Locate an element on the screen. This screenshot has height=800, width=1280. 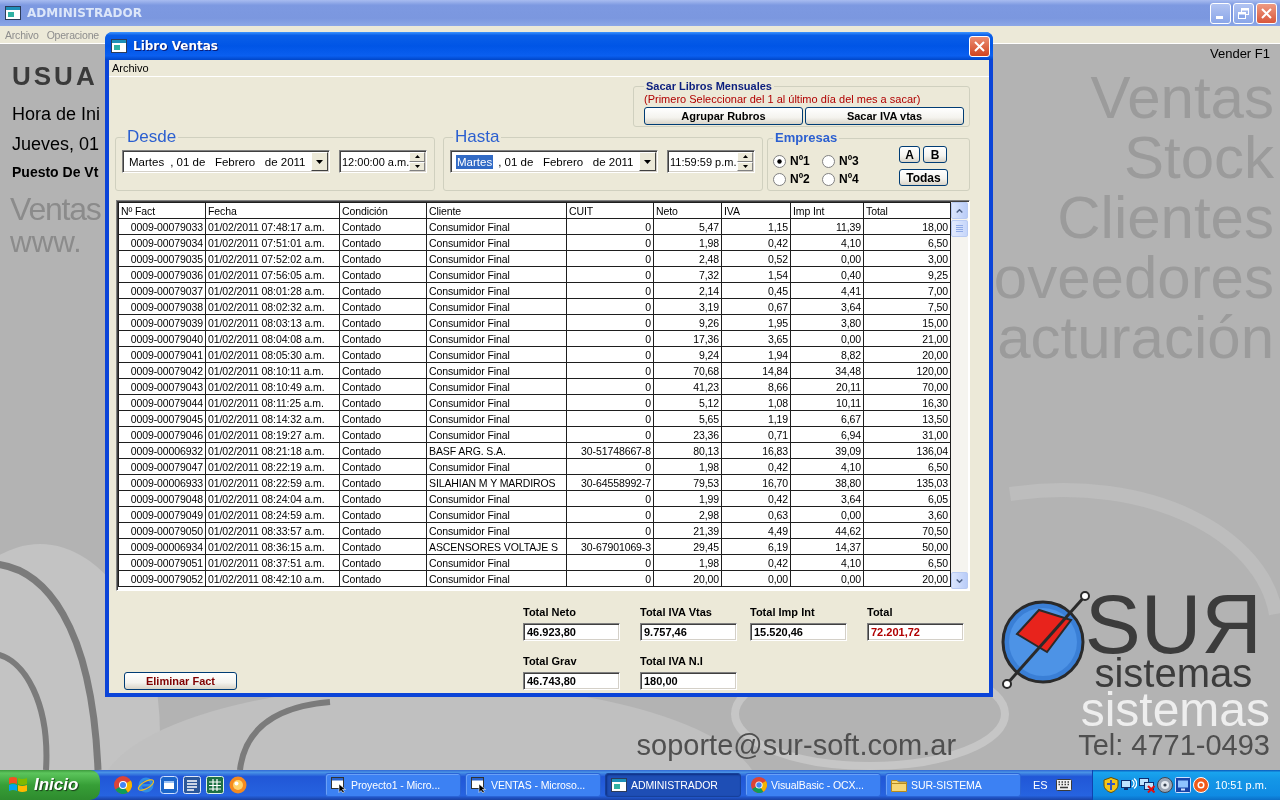
table-cell: 13,50 is located at coordinates (907, 418).